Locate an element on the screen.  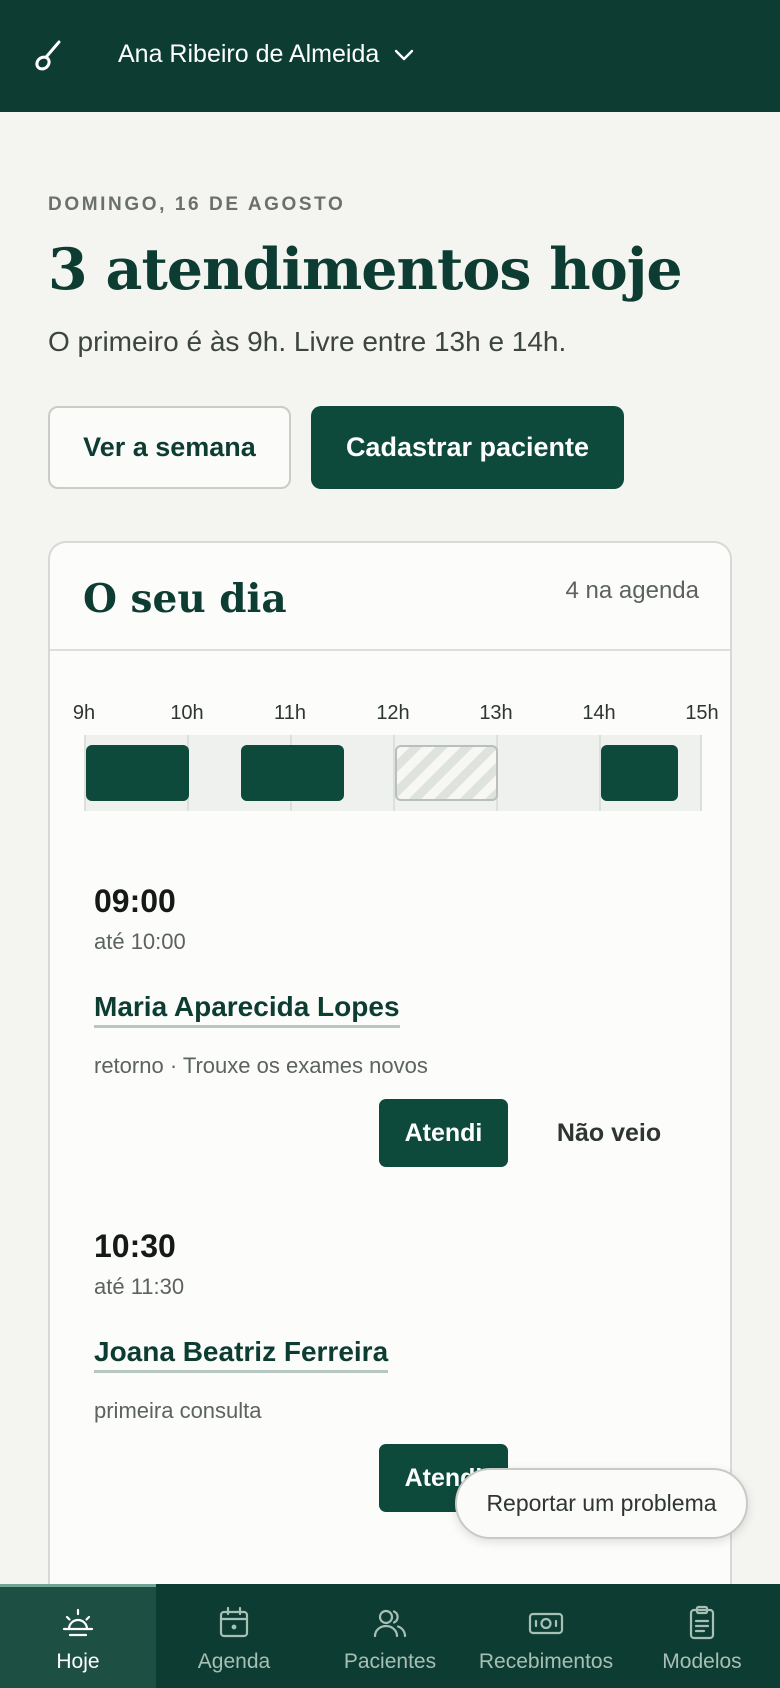
user-name: Ana Ribeiro de Almeida is located at coordinates (249, 54).